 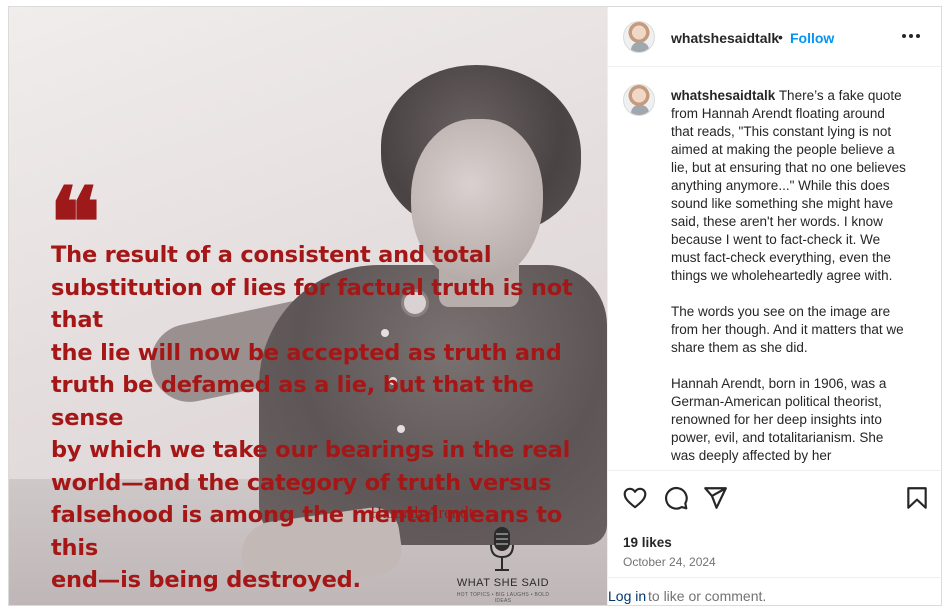 What do you see at coordinates (917, 498) in the screenshot?
I see `bookmark-icon` at bounding box center [917, 498].